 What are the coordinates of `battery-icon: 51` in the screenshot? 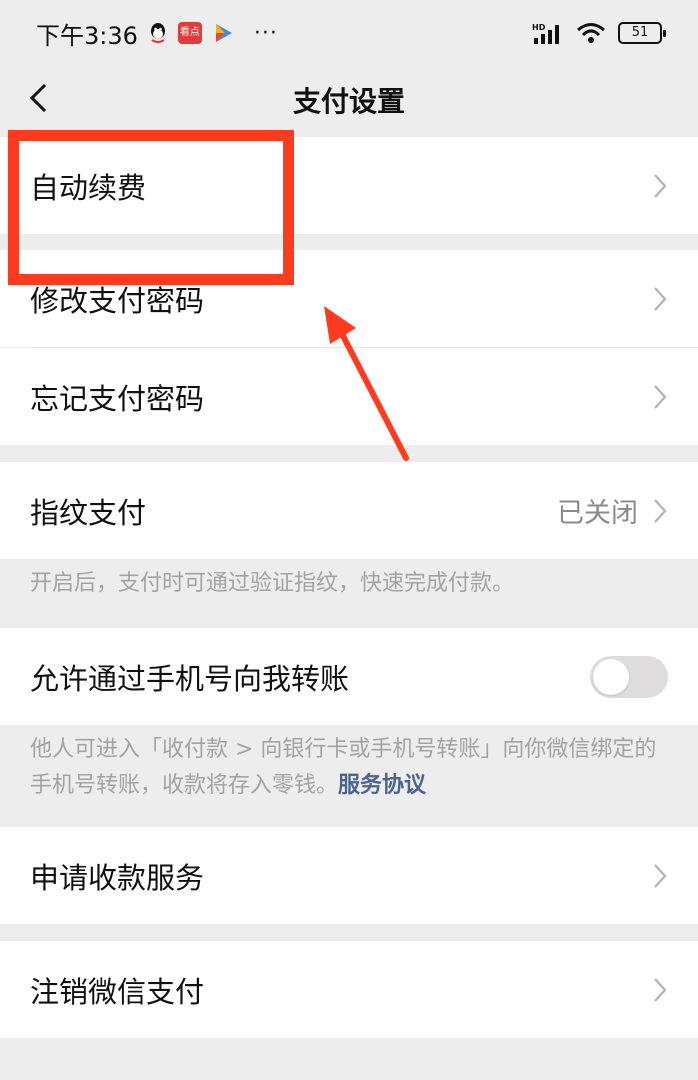 It's located at (642, 33).